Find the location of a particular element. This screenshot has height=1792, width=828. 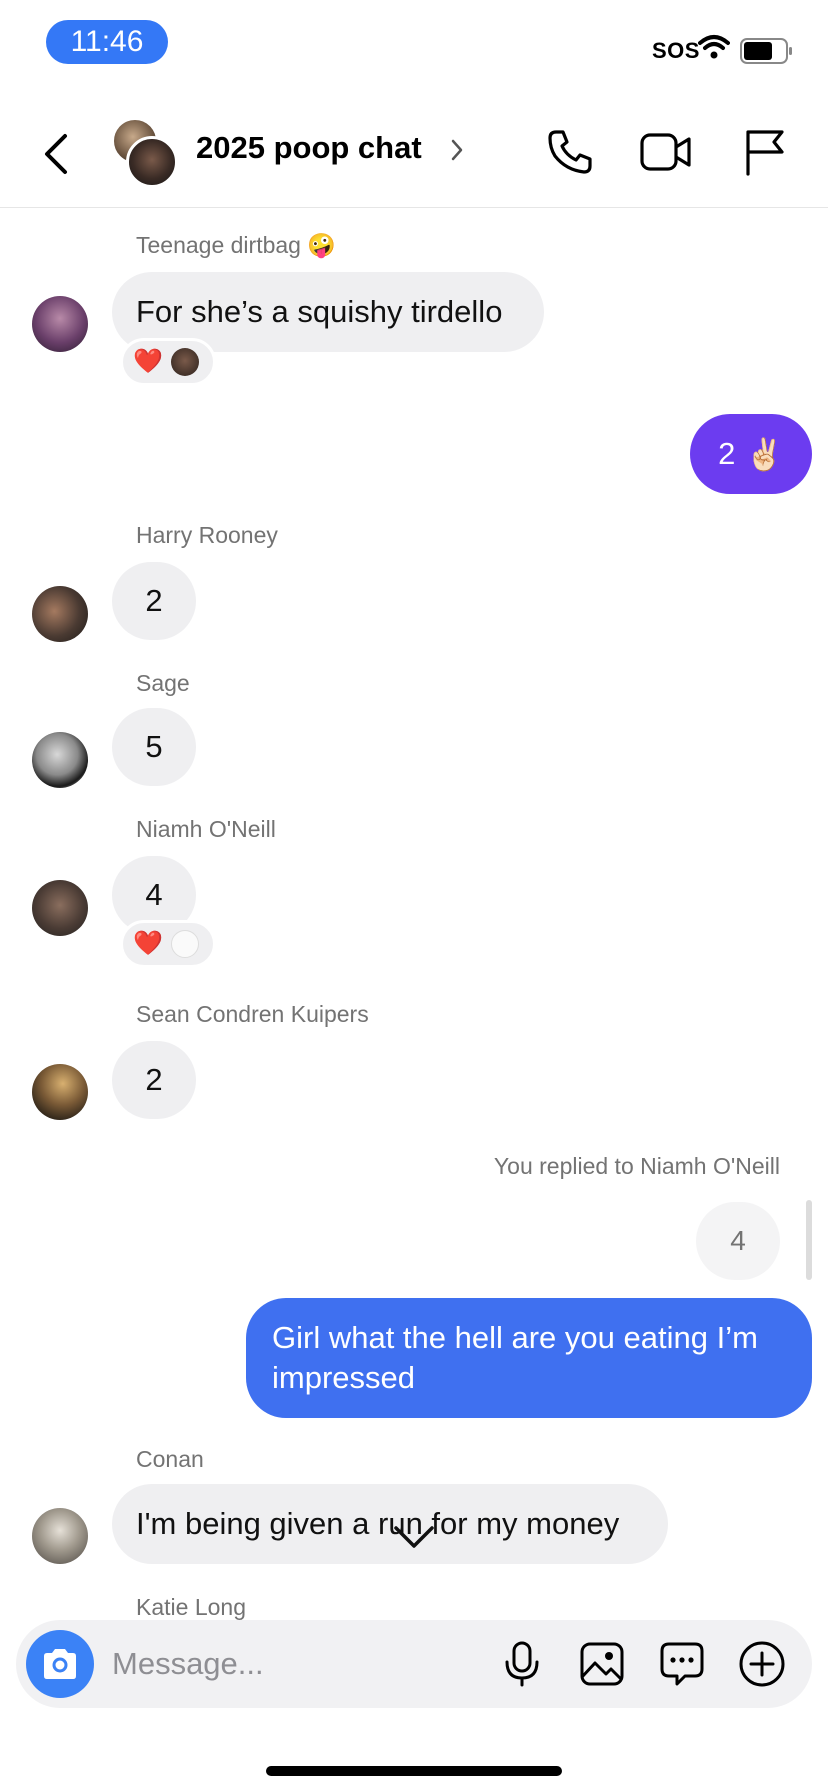

status-bar: 11:46 SOS is located at coordinates (414, 45).